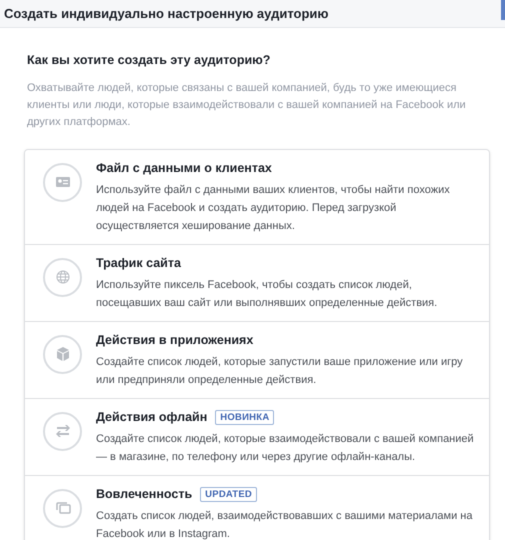  I want to click on description-text: Охватывайте людей, которые связаны с вашей компанией, будь то уже имеющиеся клиенты или люди, которые взаимодействовали с вашей компанией на Facebook или других платформах., so click(247, 105).